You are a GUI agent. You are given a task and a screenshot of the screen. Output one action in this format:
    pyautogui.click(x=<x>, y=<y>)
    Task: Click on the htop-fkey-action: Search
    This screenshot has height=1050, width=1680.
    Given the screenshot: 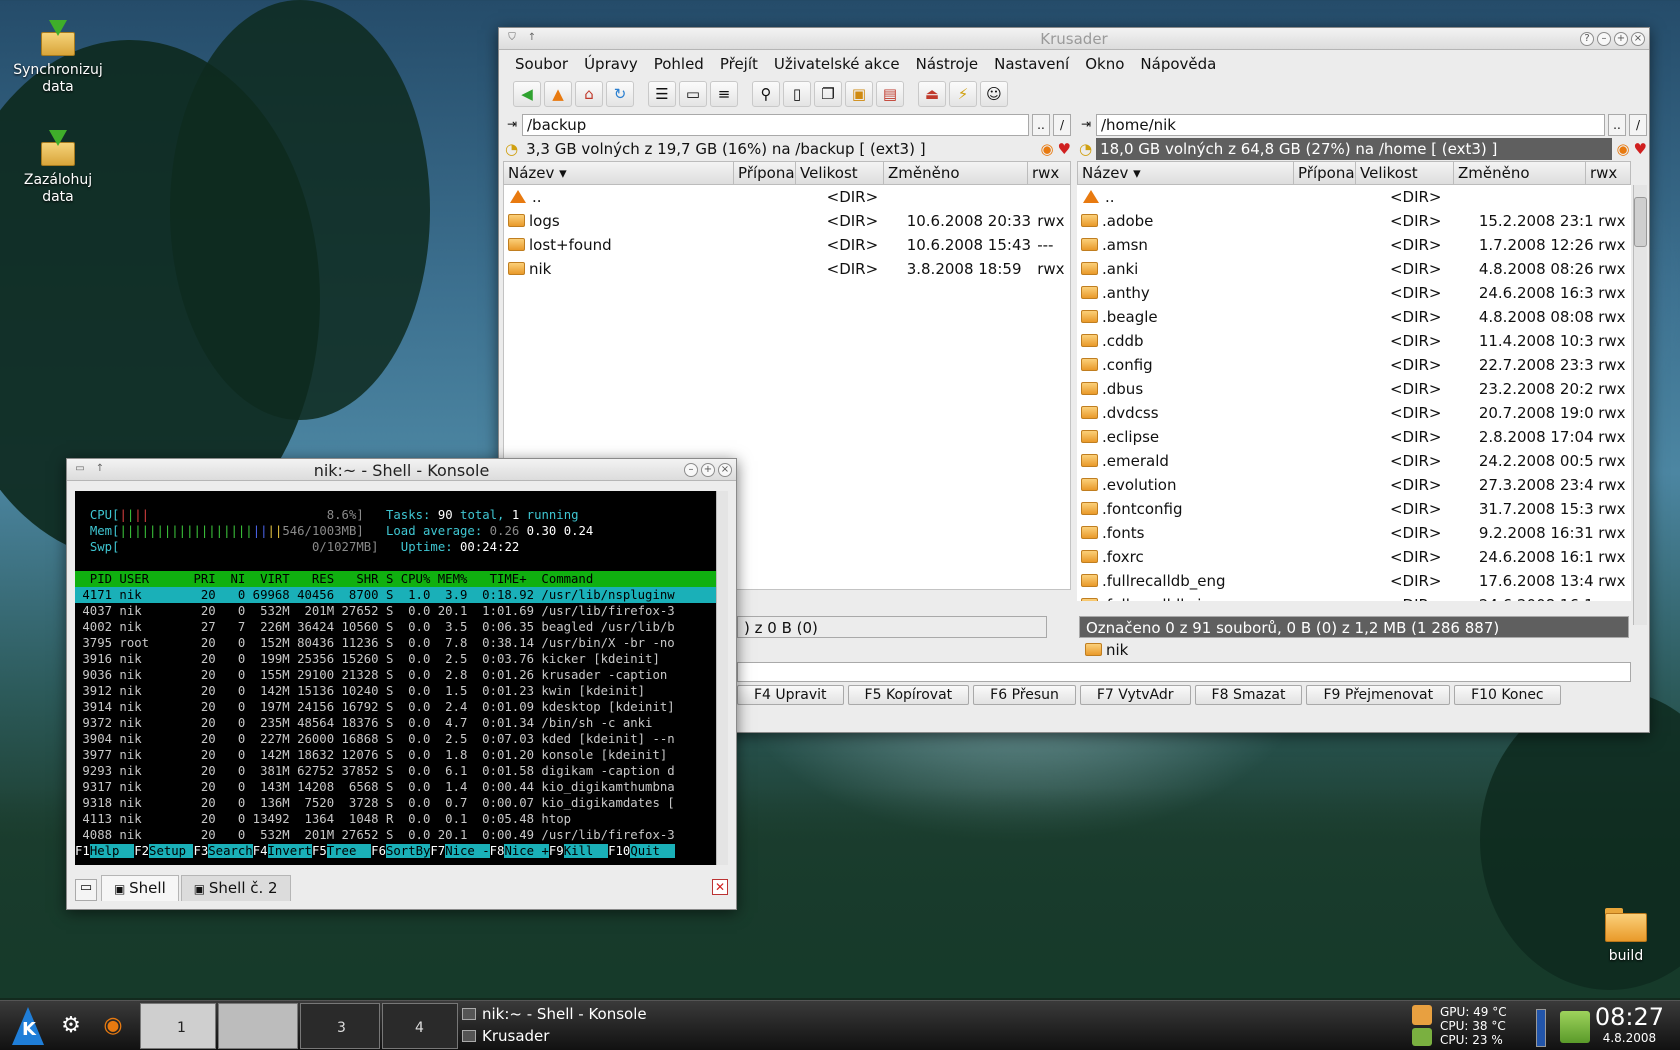 What is the action you would take?
    pyautogui.click(x=230, y=851)
    